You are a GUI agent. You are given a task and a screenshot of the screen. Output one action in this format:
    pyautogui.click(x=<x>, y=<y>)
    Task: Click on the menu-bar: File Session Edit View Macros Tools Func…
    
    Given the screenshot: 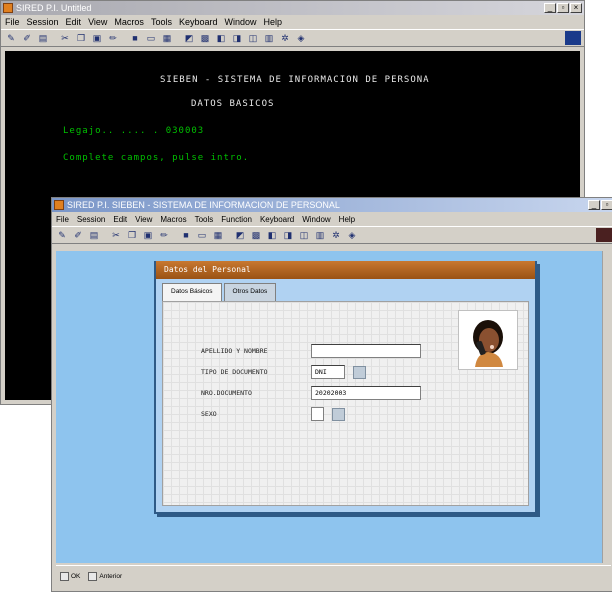 What is the action you would take?
    pyautogui.click(x=332, y=219)
    